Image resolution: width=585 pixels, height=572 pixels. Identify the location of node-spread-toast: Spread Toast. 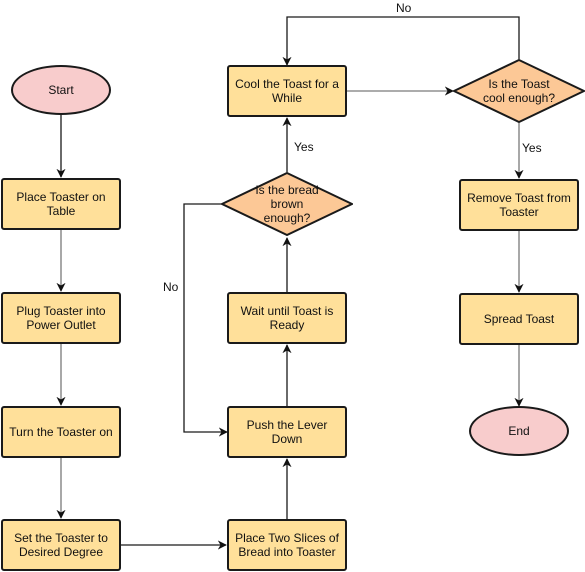
(519, 319).